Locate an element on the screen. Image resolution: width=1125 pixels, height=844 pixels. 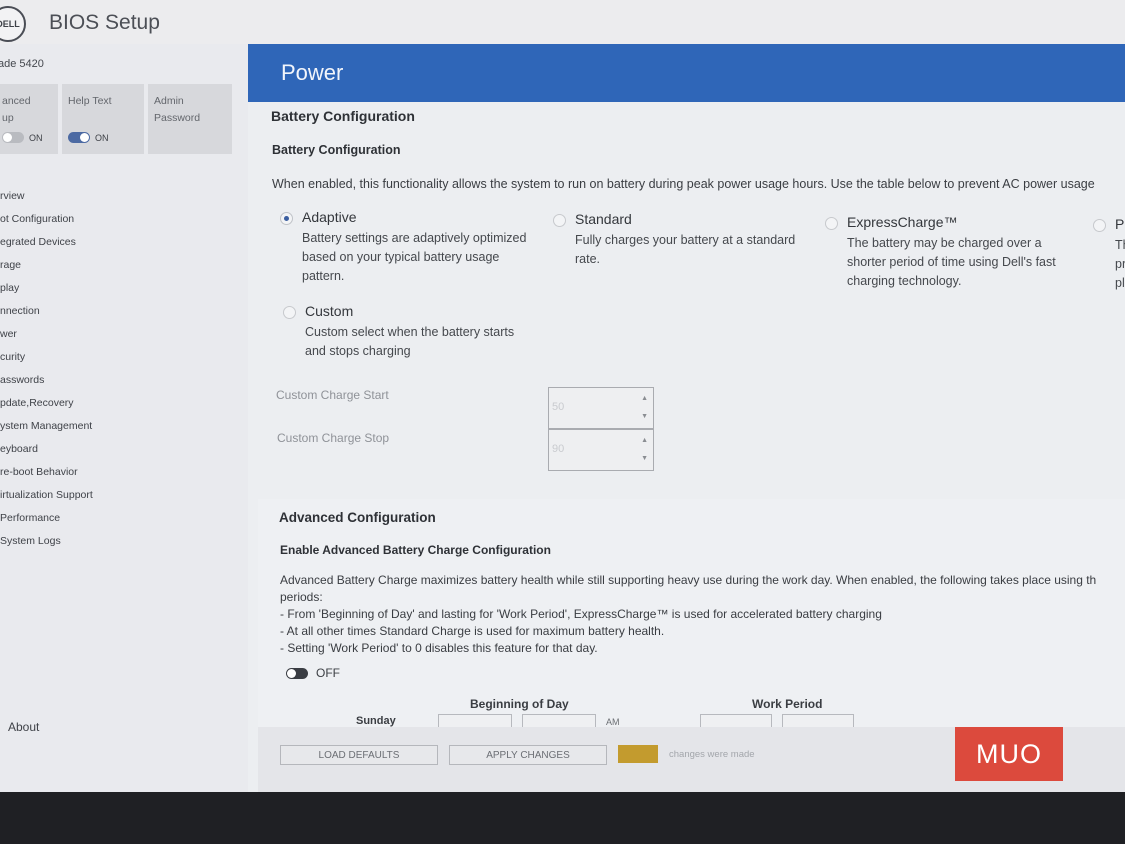
quick-setting-label: anced is located at coordinates (16, 101).